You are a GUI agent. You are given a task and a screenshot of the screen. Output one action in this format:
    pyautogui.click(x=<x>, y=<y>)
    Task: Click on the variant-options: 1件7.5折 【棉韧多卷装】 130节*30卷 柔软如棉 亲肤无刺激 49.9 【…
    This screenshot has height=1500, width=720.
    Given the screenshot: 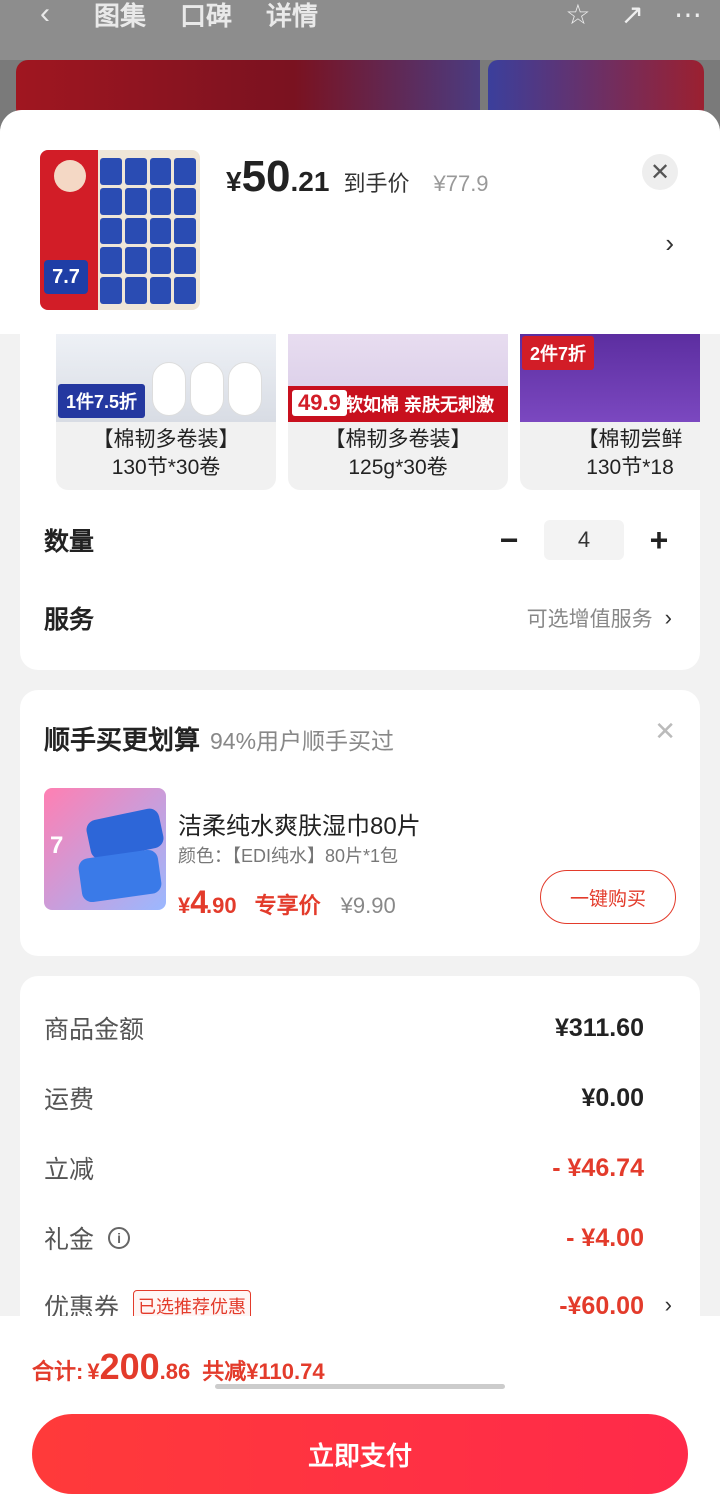 What is the action you would take?
    pyautogui.click(x=378, y=413)
    